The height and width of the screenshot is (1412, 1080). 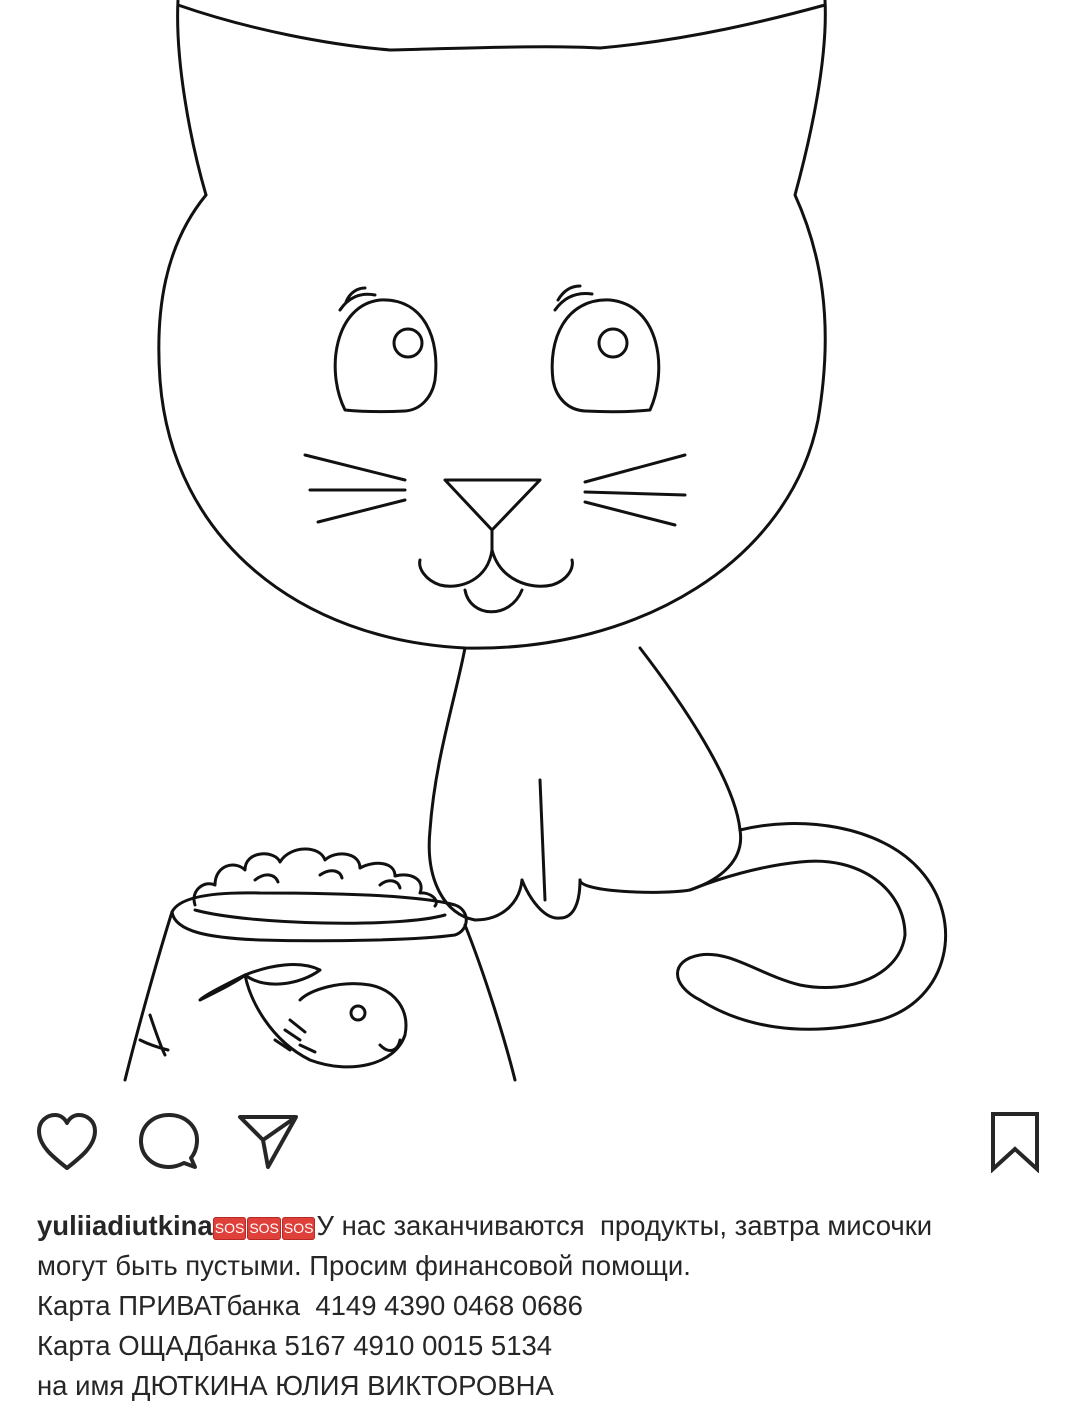 I want to click on speech-bubble-icon, so click(x=169, y=1141).